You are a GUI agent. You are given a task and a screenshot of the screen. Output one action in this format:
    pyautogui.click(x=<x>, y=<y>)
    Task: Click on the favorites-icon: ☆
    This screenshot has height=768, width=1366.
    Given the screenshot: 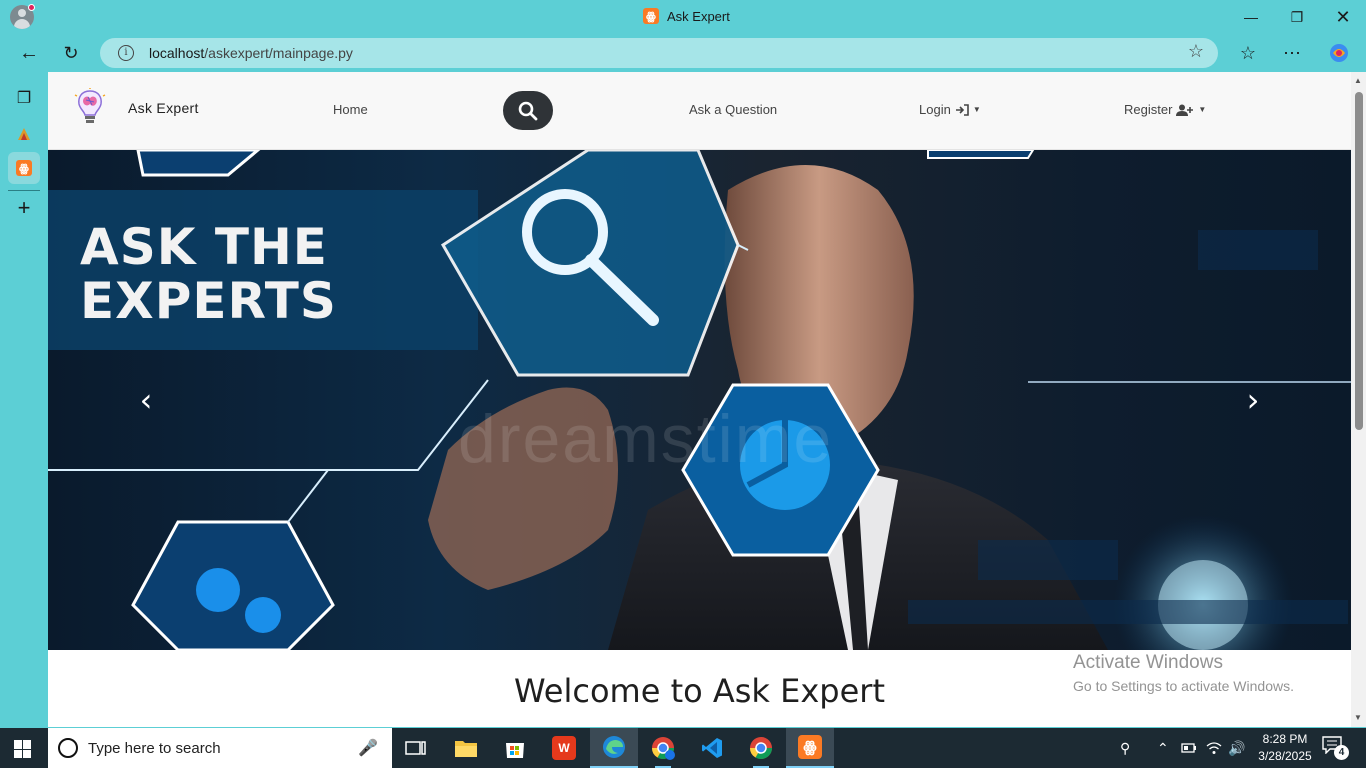 What is the action you would take?
    pyautogui.click(x=1248, y=53)
    